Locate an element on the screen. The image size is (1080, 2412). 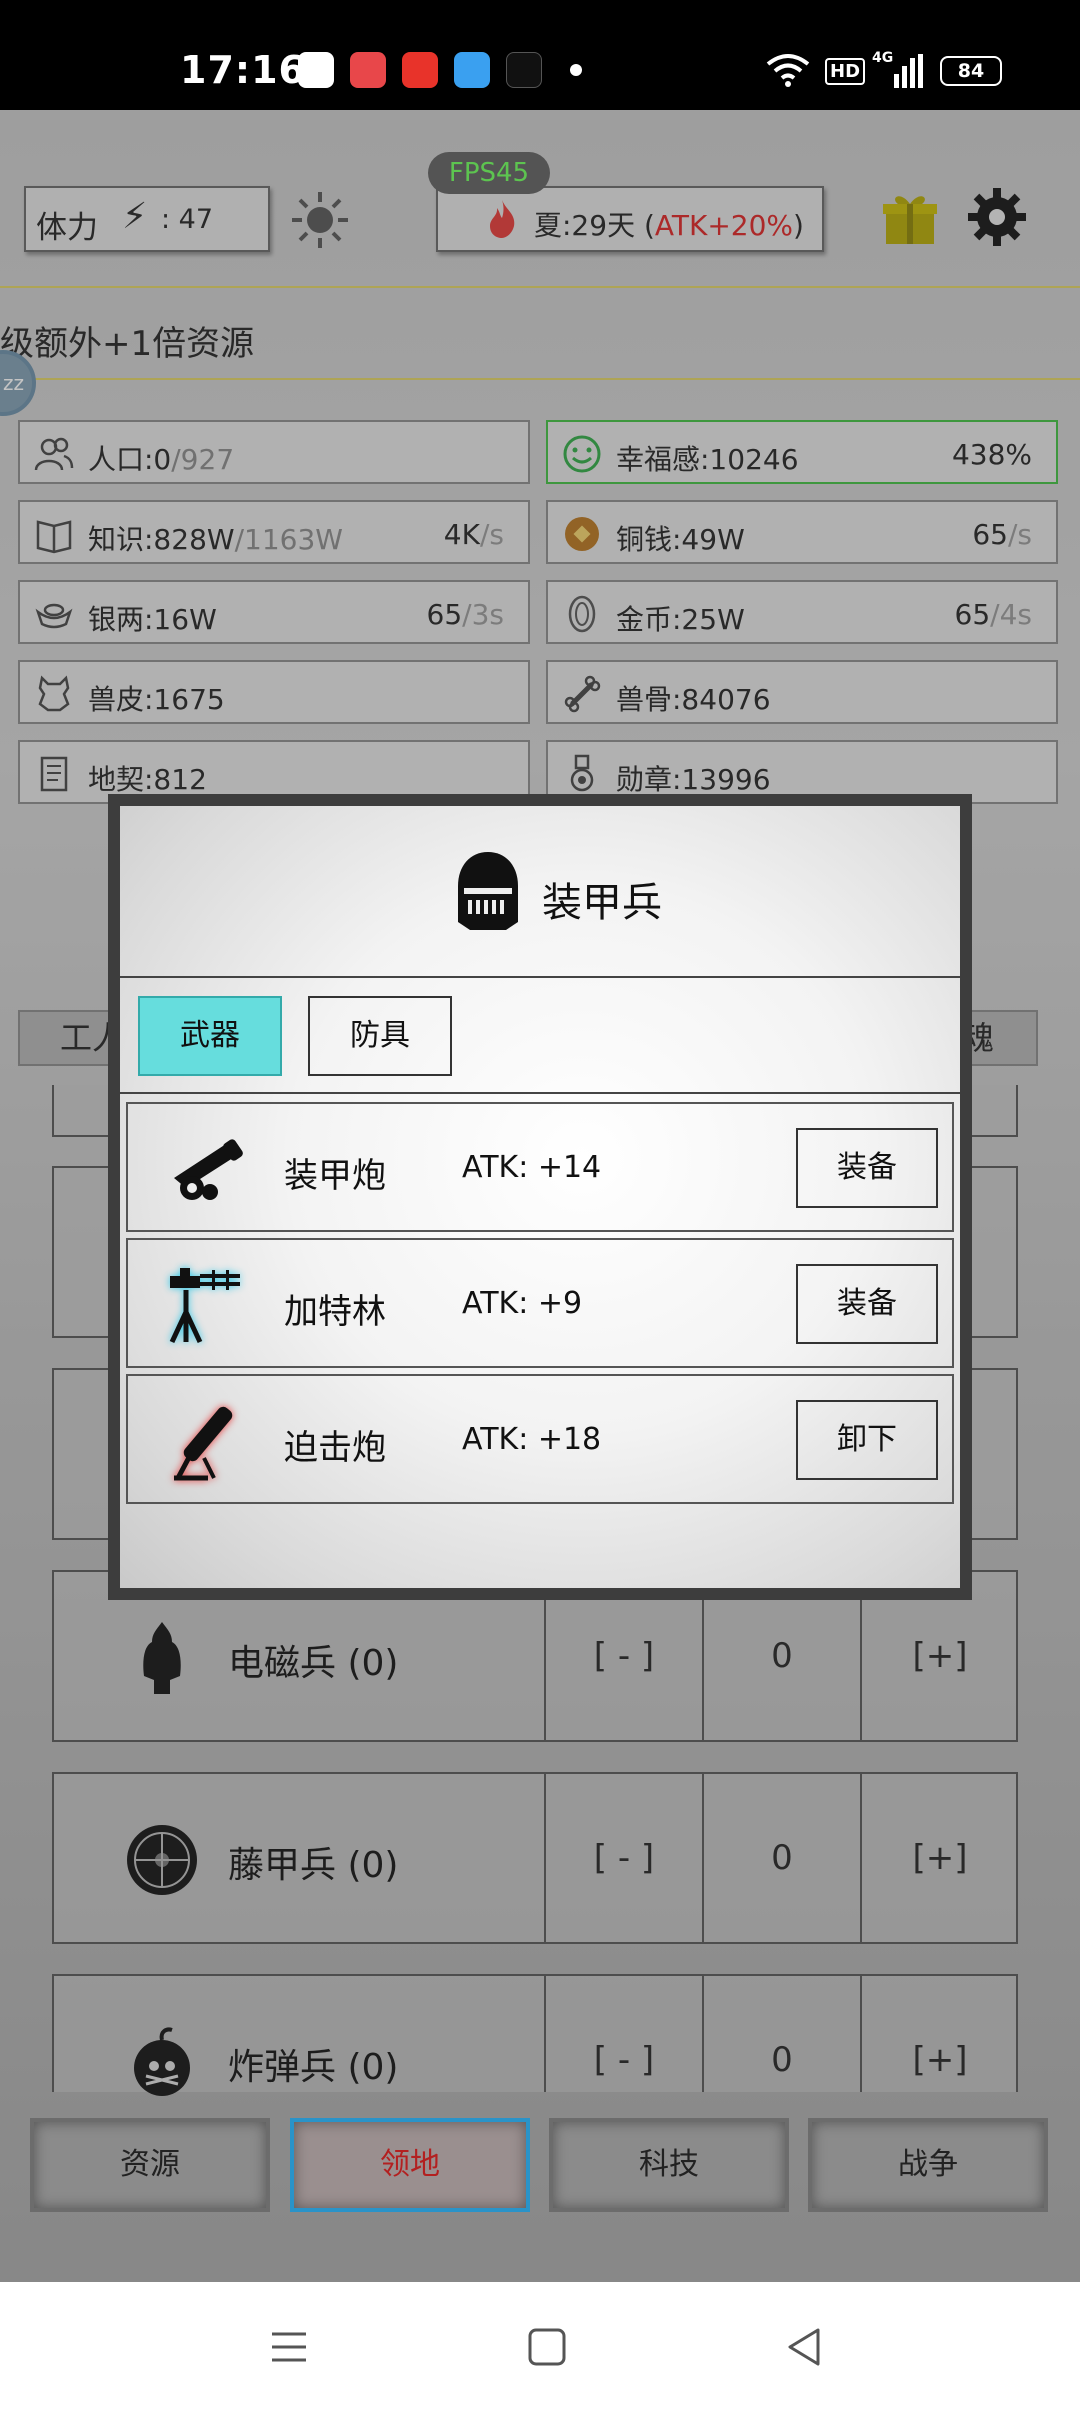
menu-icon is located at coordinates (289, 2347).